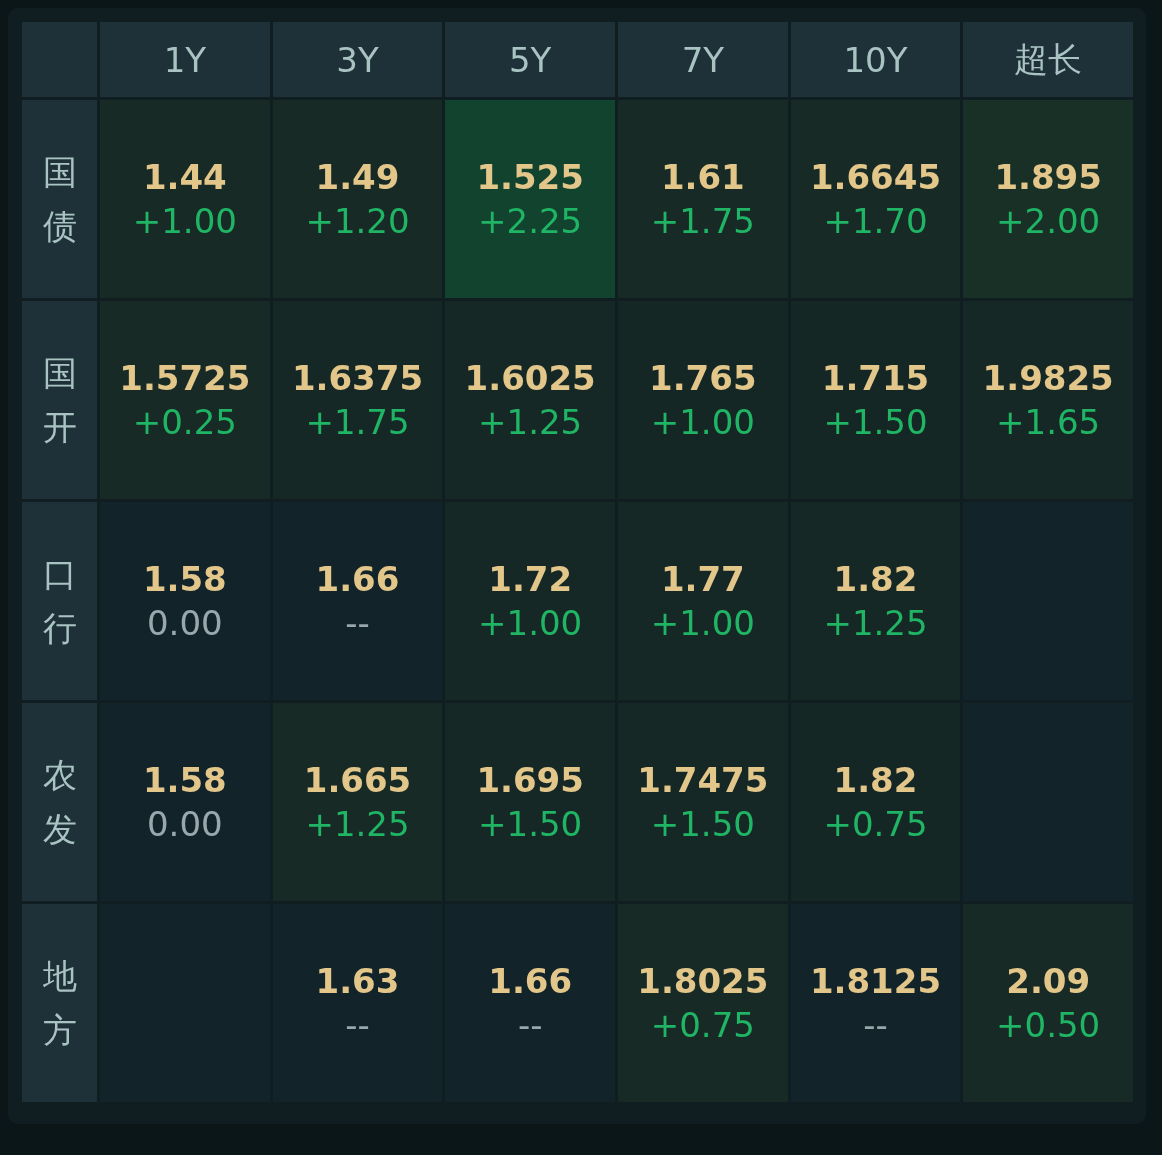 This screenshot has width=1162, height=1155. Describe the element at coordinates (59, 802) in the screenshot. I see `row-header: 农发` at that location.